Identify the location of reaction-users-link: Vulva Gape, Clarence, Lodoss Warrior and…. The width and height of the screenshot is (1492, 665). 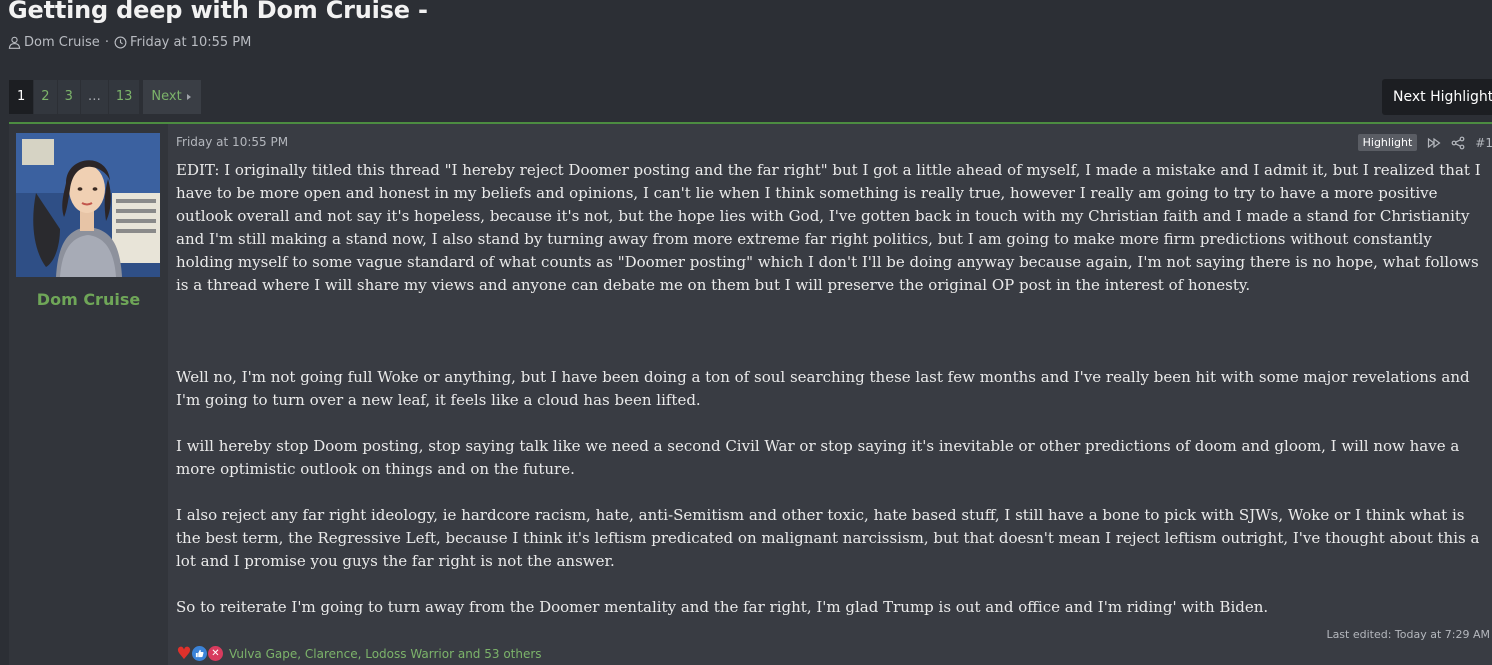
(385, 654).